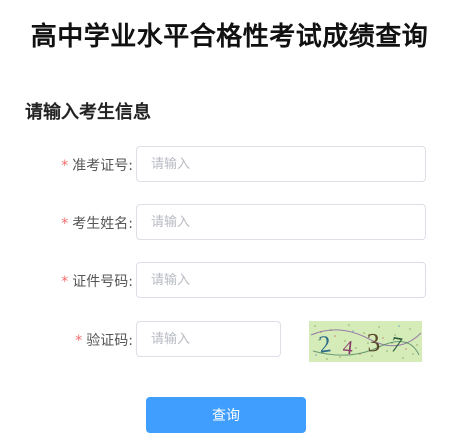  I want to click on id-number-label-text: 证件号码:, so click(102, 282).